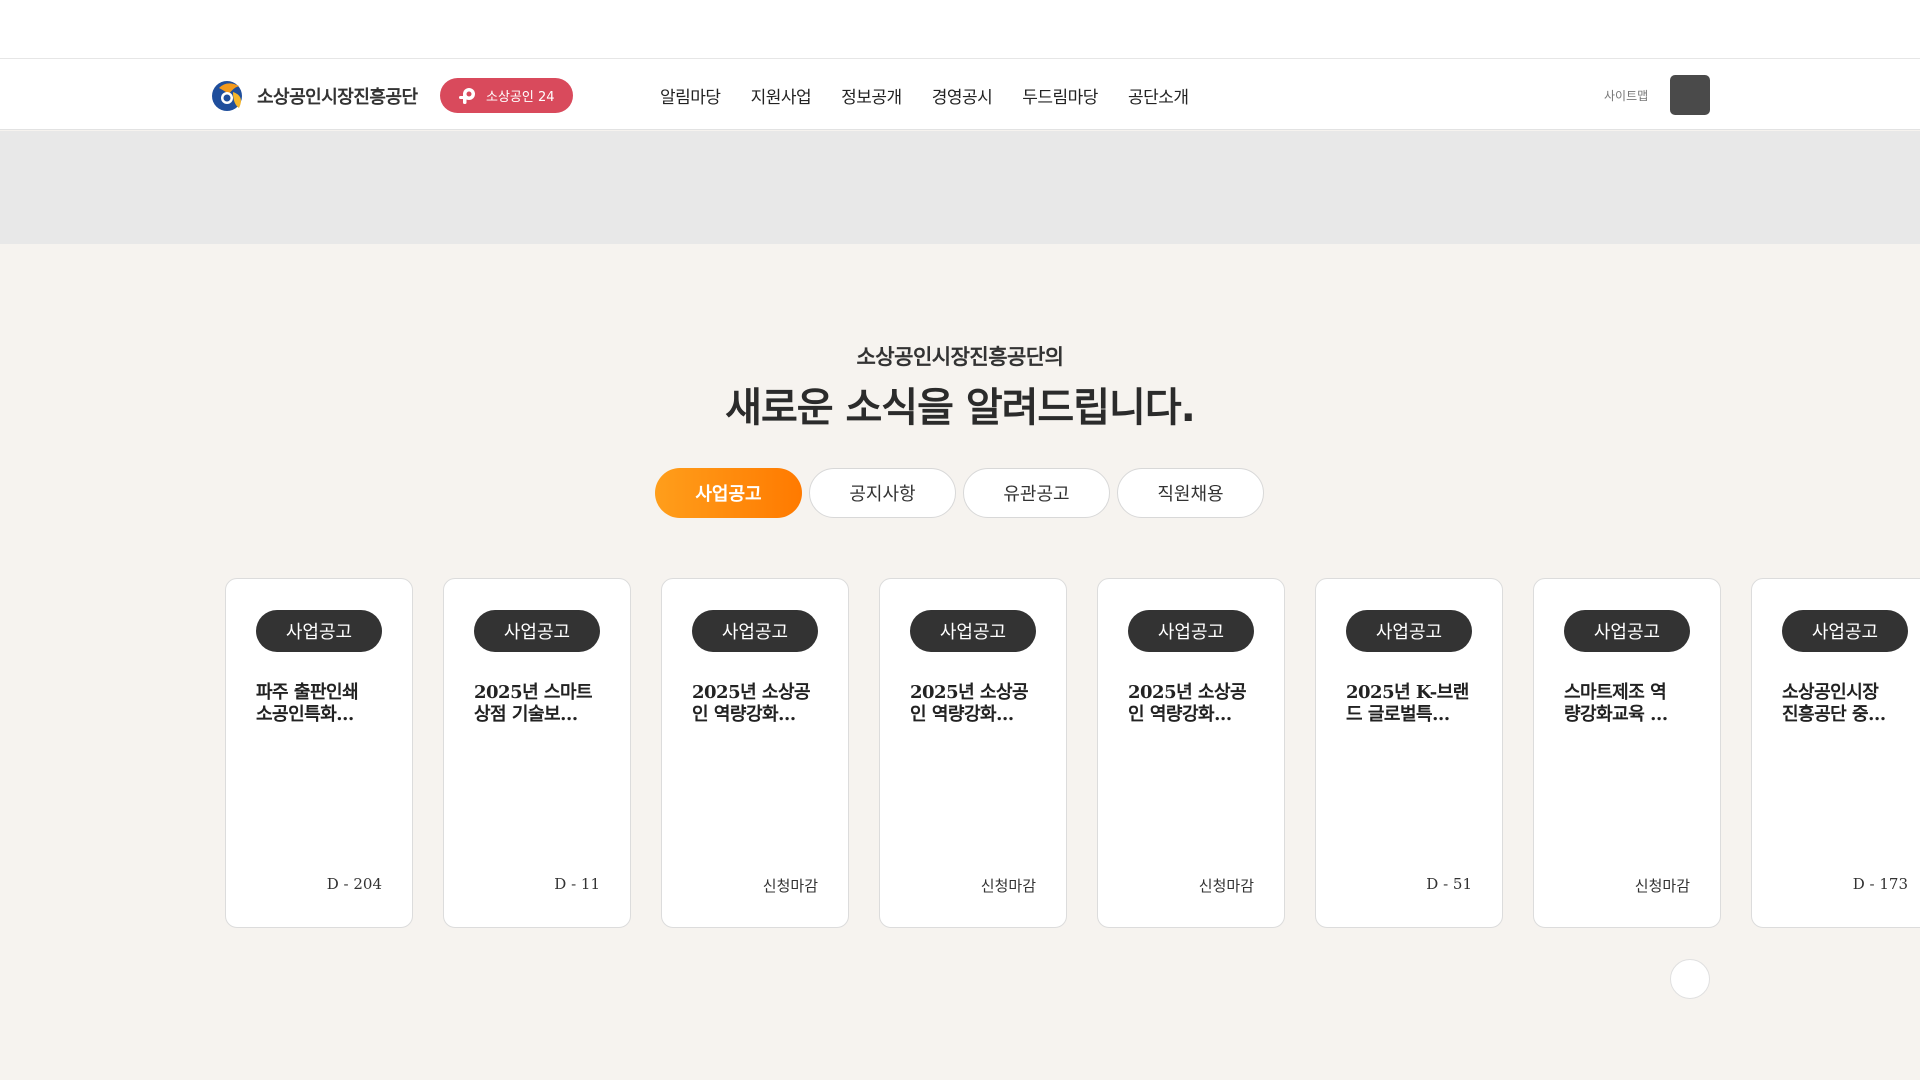 The width and height of the screenshot is (1920, 1080). Describe the element at coordinates (882, 493) in the screenshot. I see `tab-notice: 공지사항` at that location.